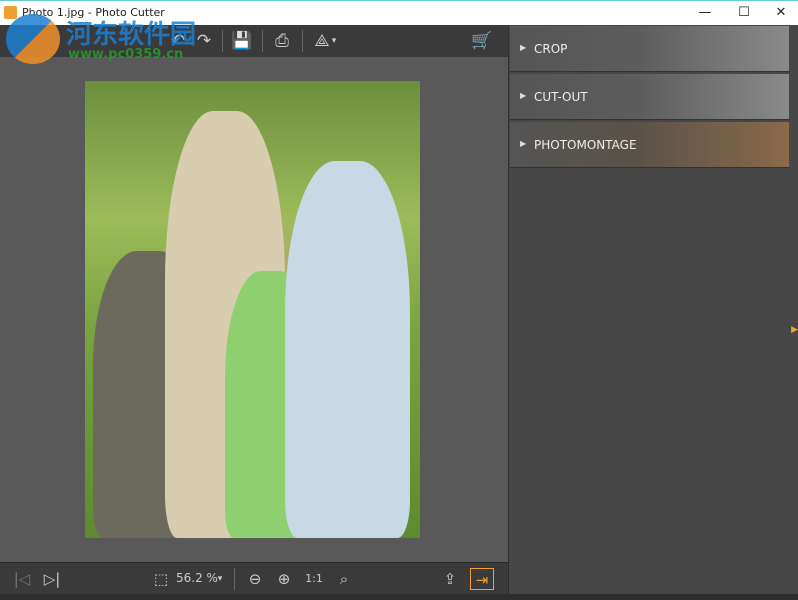 The height and width of the screenshot is (600, 798). What do you see at coordinates (399, 597) in the screenshot?
I see `status-strip` at bounding box center [399, 597].